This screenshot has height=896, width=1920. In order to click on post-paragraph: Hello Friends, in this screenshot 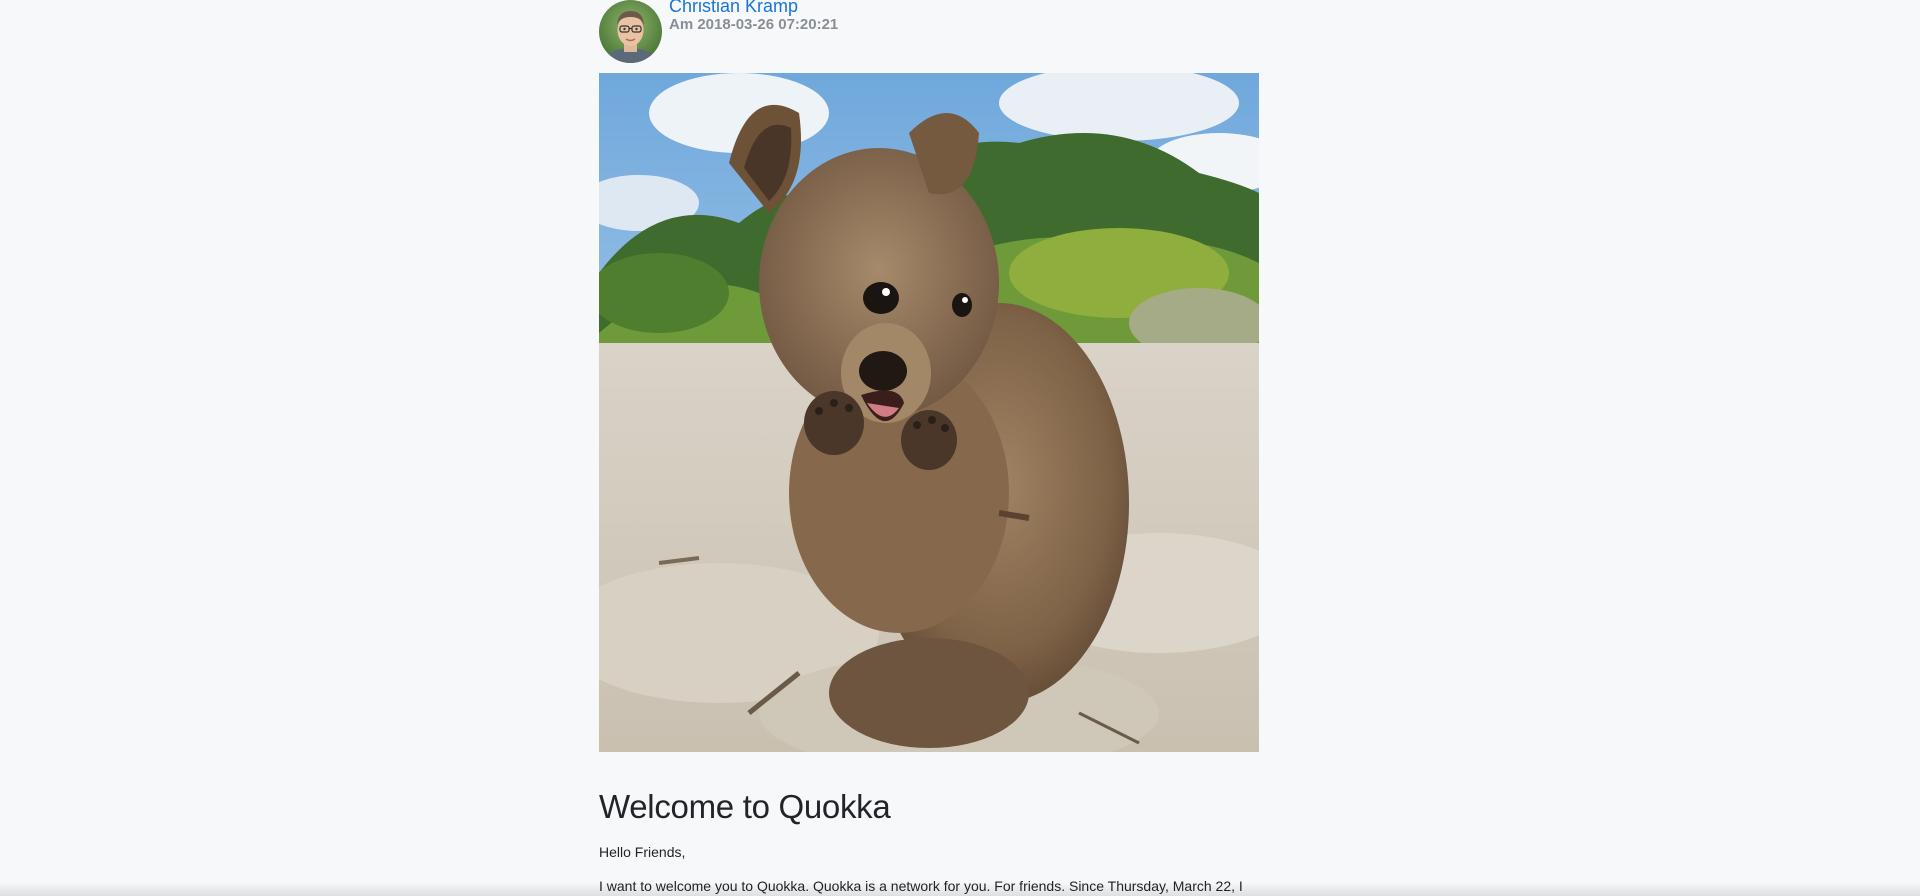, I will do `click(642, 852)`.